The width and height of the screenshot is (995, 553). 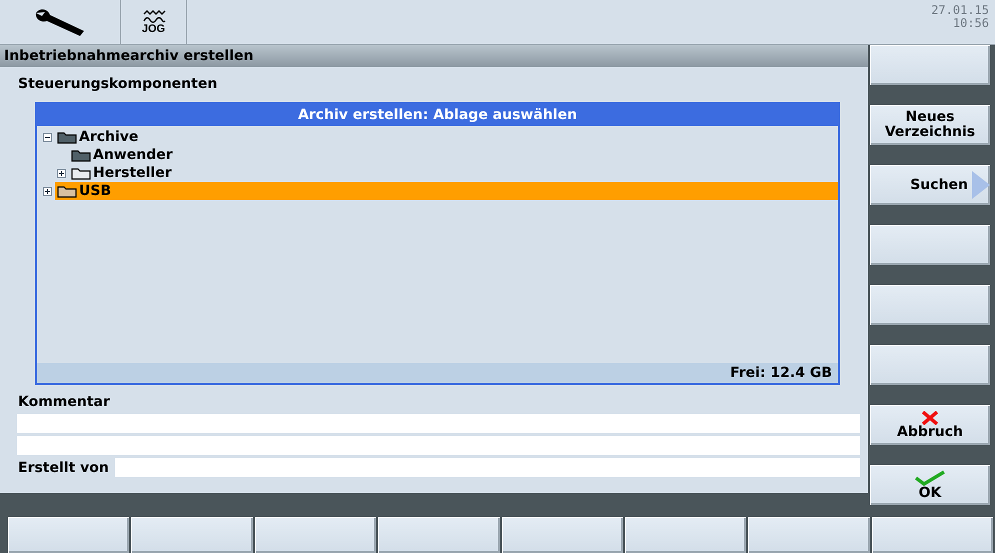 What do you see at coordinates (154, 29) in the screenshot?
I see `mode-label: JOG` at bounding box center [154, 29].